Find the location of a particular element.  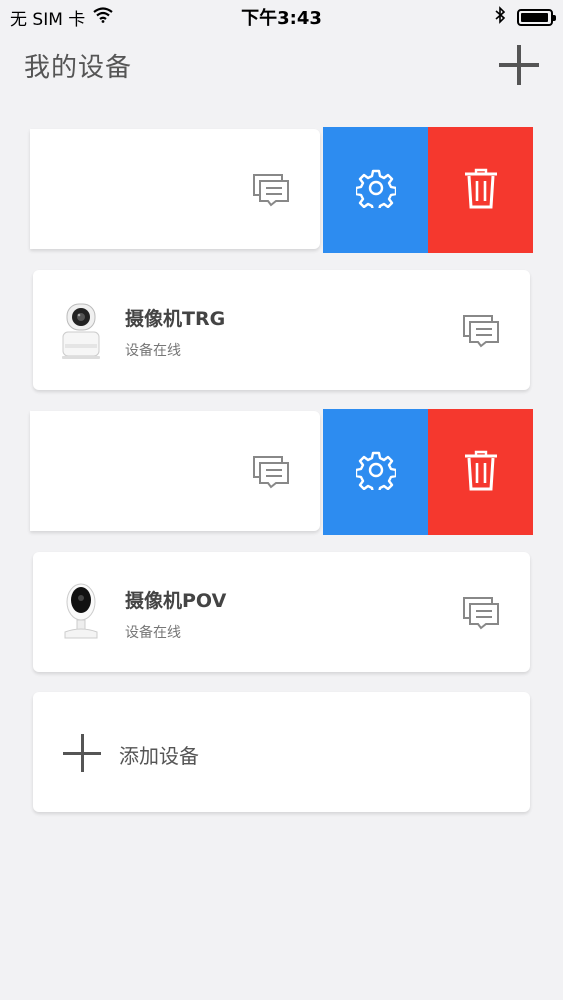

add-device-plus-icon is located at coordinates (519, 65).